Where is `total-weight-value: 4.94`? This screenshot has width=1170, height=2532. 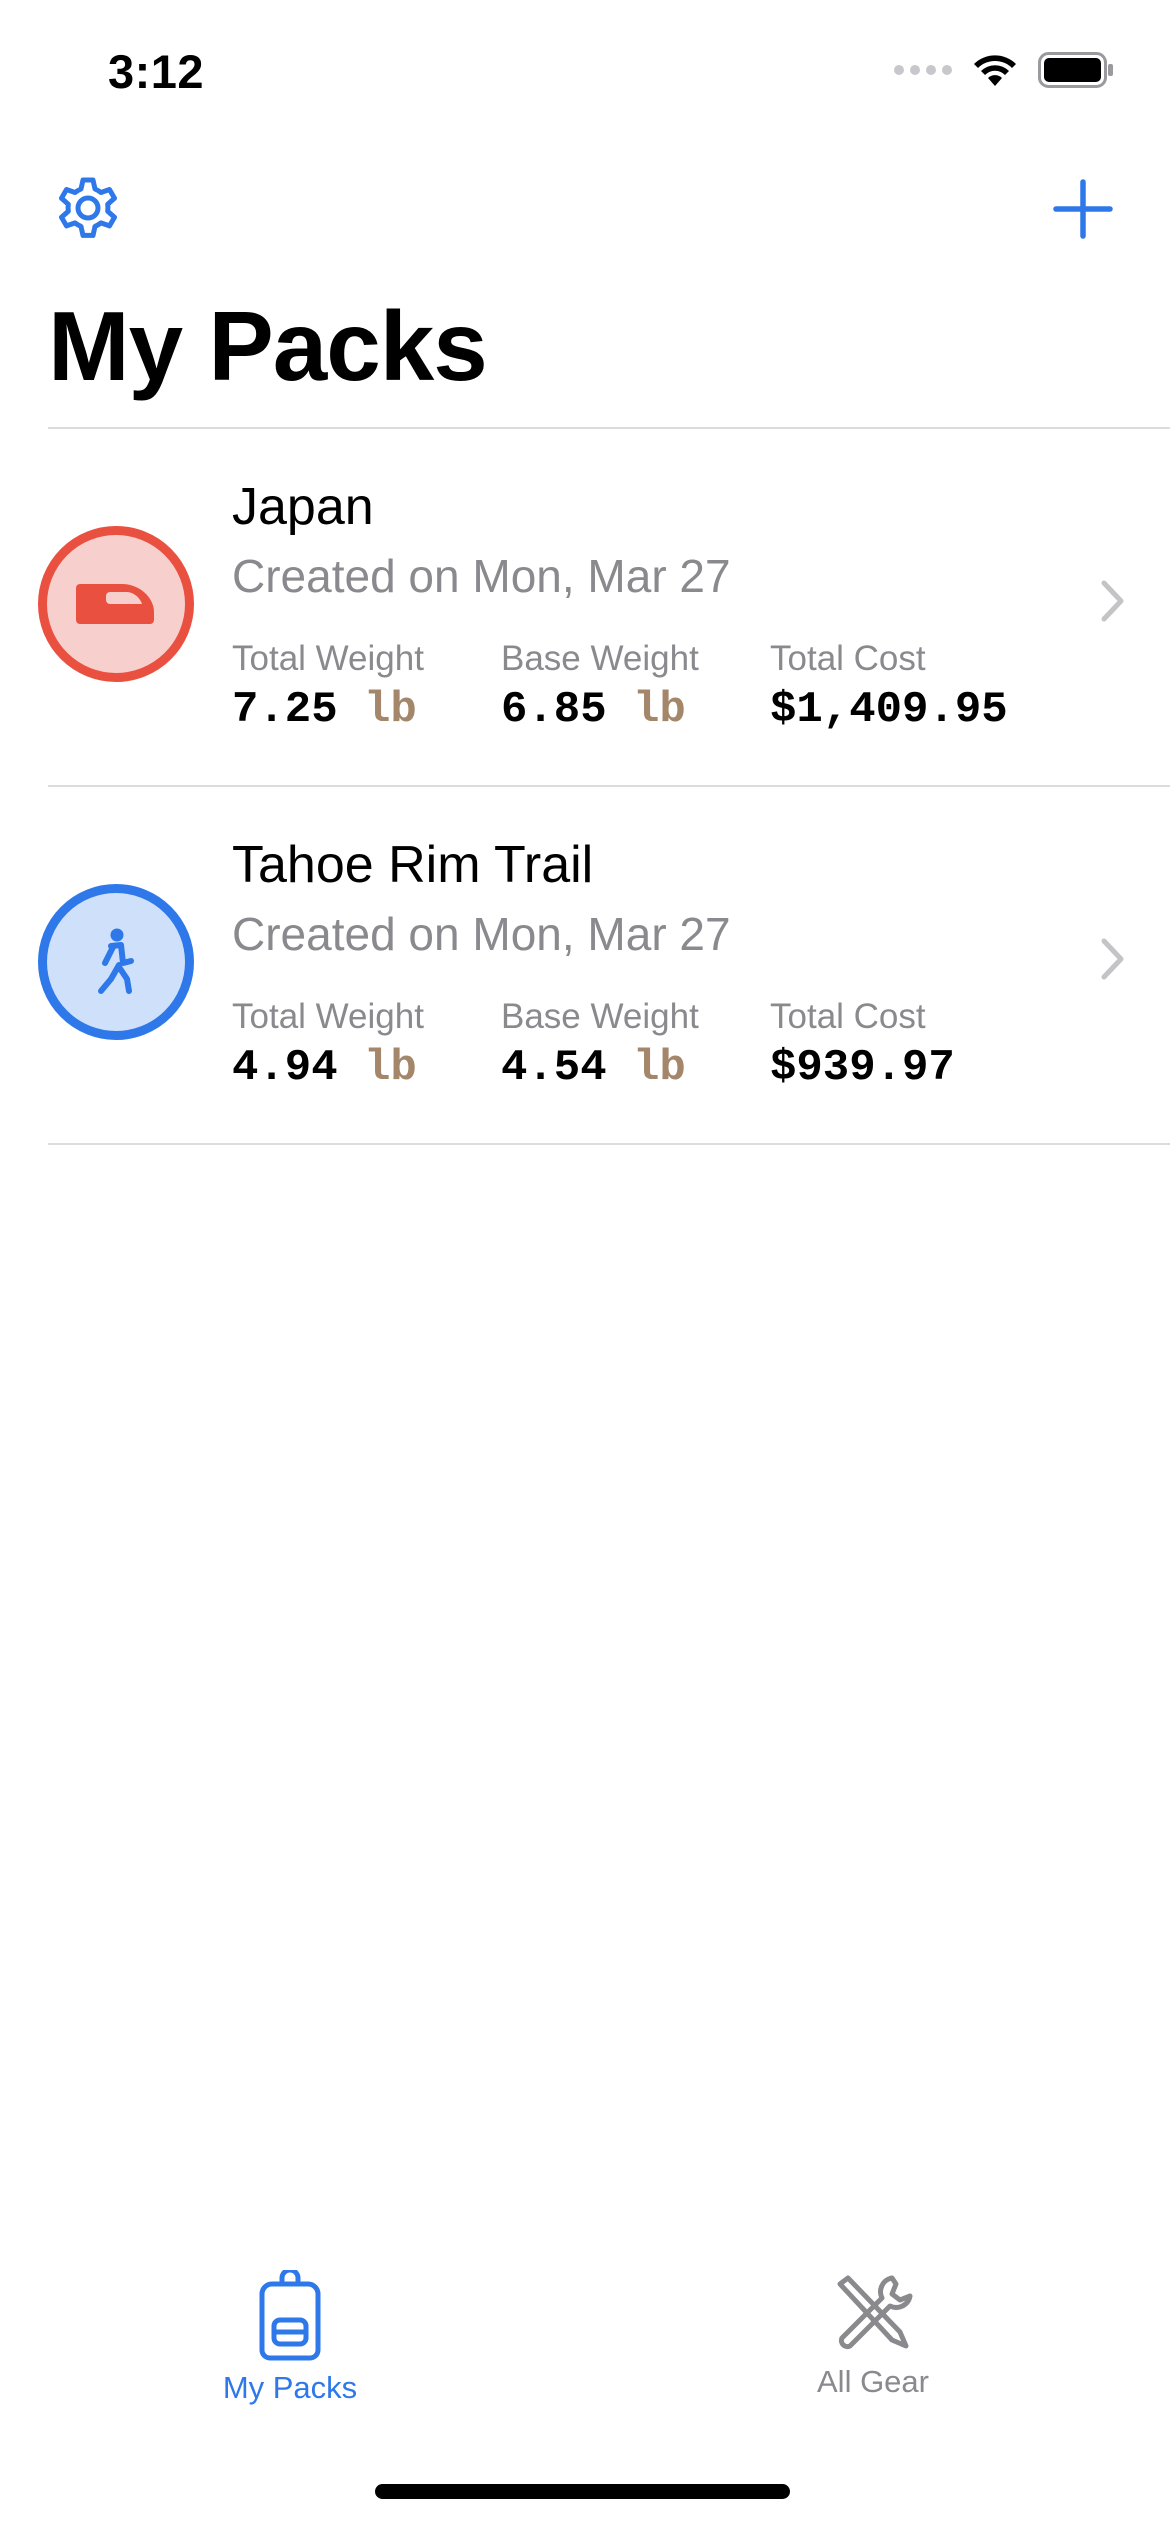
total-weight-value: 4.94 is located at coordinates (285, 1068).